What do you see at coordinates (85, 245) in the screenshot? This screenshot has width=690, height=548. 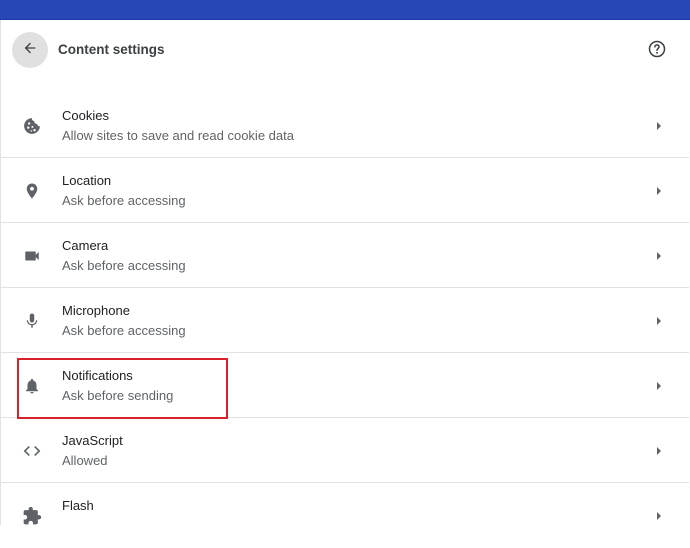 I see `row-title: Camera` at bounding box center [85, 245].